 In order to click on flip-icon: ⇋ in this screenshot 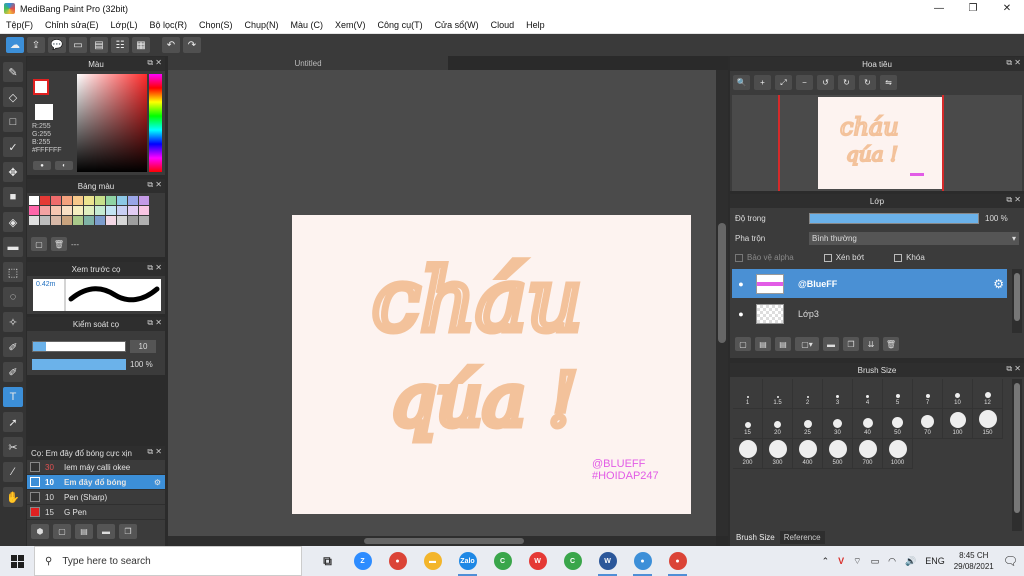, I will do `click(888, 82)`.